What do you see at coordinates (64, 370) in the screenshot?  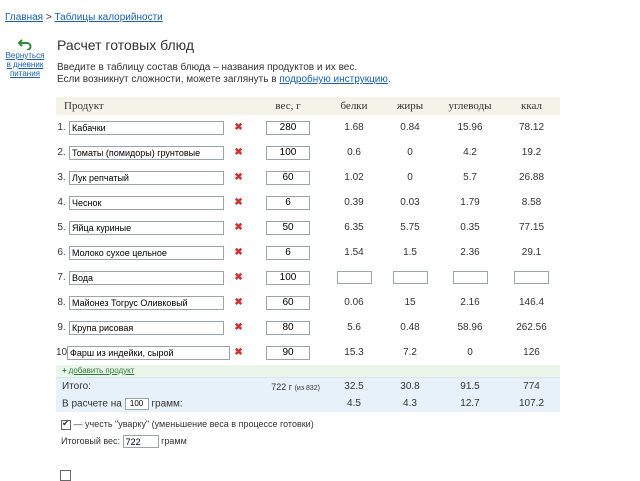 I see `plus-icon: +` at bounding box center [64, 370].